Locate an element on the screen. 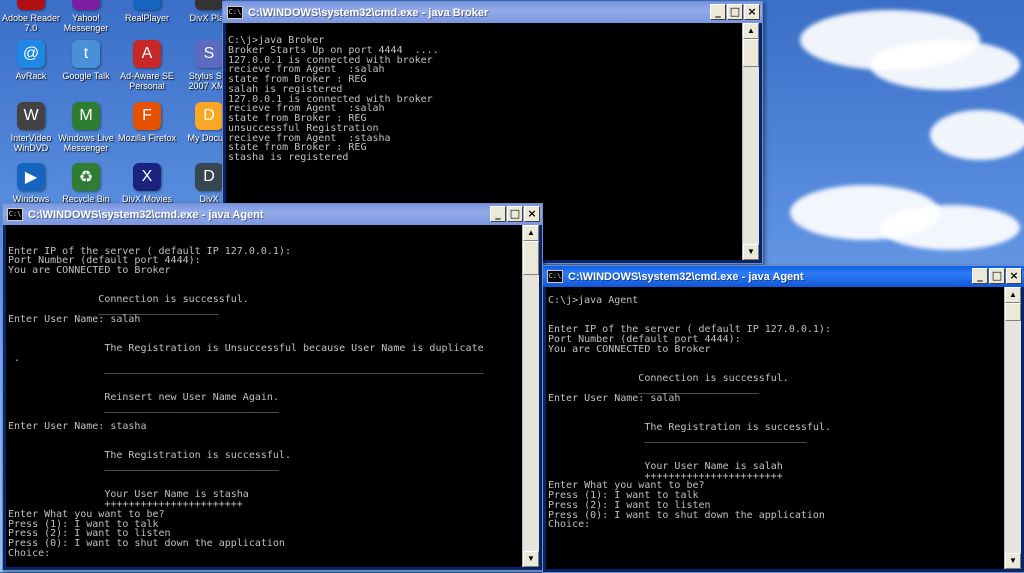 The width and height of the screenshot is (1024, 573). desktop-shortcut: M Windows Live Messenger is located at coordinates (86, 127).